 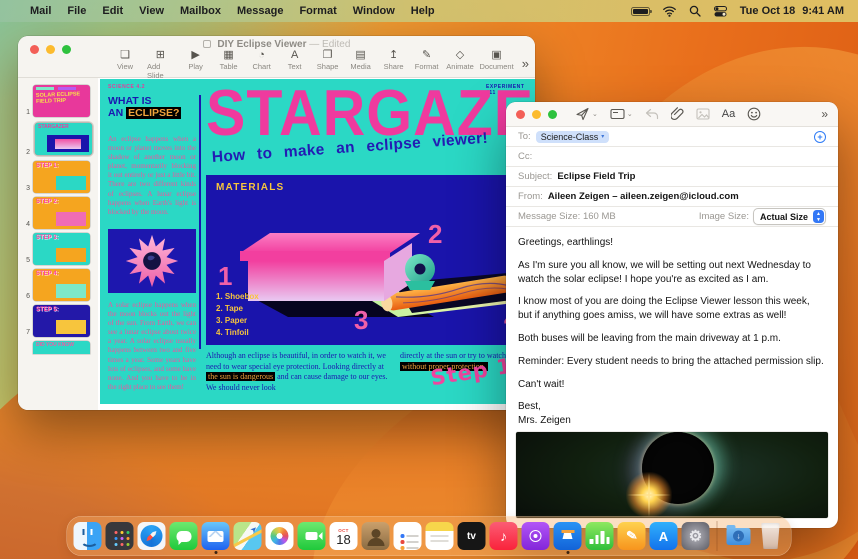 I want to click on format-button: Aa, so click(x=728, y=114).